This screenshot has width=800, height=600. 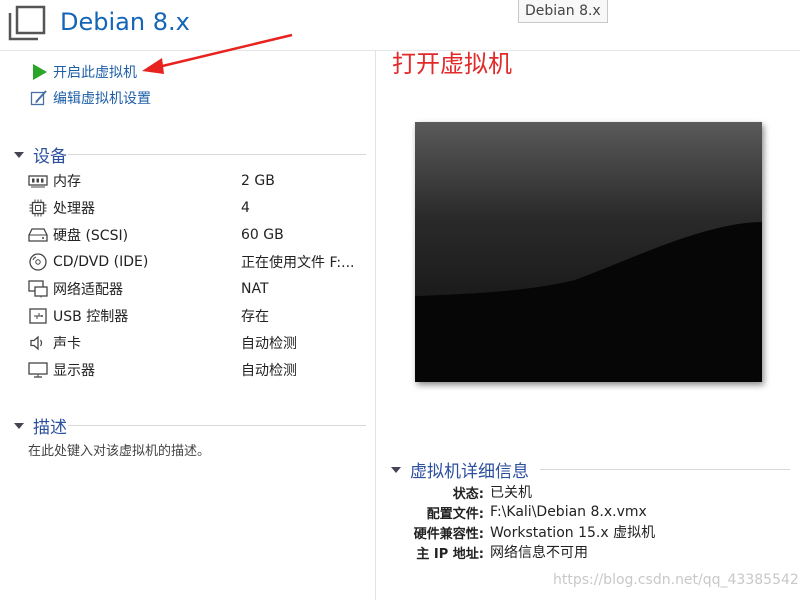 I want to click on detail-row-compatibility: 硬件兼容性: Workstation 15.x 虚拟机, so click(x=526, y=532).